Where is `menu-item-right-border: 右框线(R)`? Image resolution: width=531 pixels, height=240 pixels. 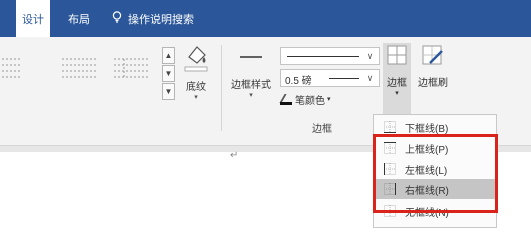 menu-item-right-border: 右框线(R) is located at coordinates (436, 189).